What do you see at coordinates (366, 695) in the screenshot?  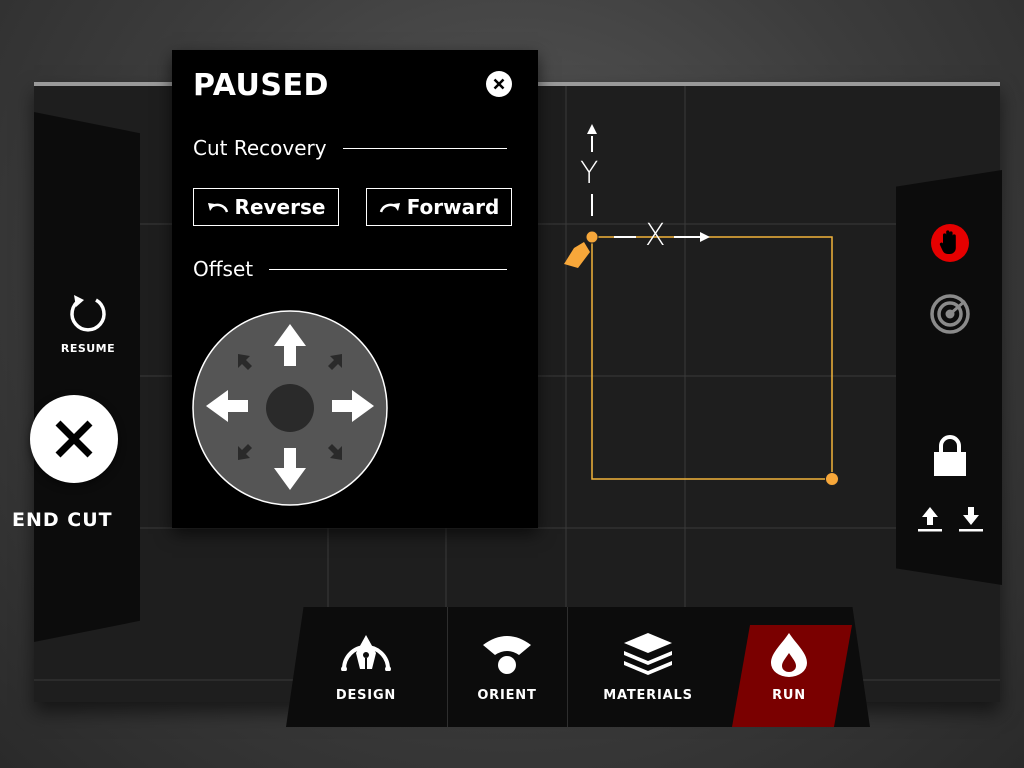 I see `nav-label-design: DESIGN` at bounding box center [366, 695].